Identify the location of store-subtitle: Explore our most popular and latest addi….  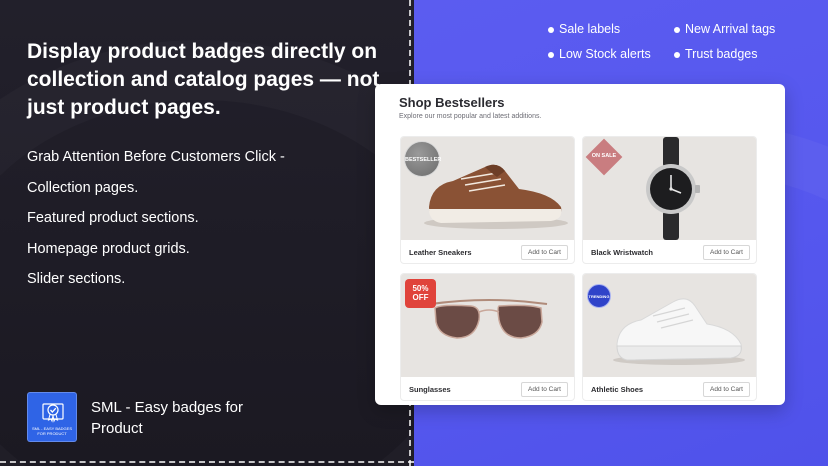
(470, 116).